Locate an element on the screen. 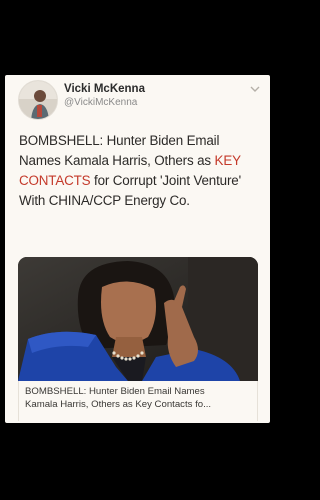 The image size is (320, 500). profile-photo-icon is located at coordinates (38, 100).